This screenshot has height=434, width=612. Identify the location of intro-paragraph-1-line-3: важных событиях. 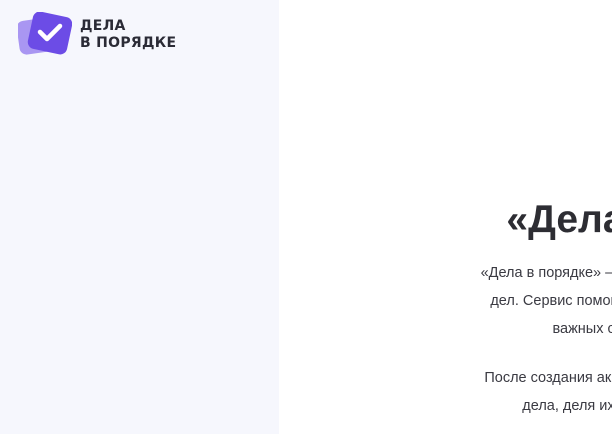
(582, 329).